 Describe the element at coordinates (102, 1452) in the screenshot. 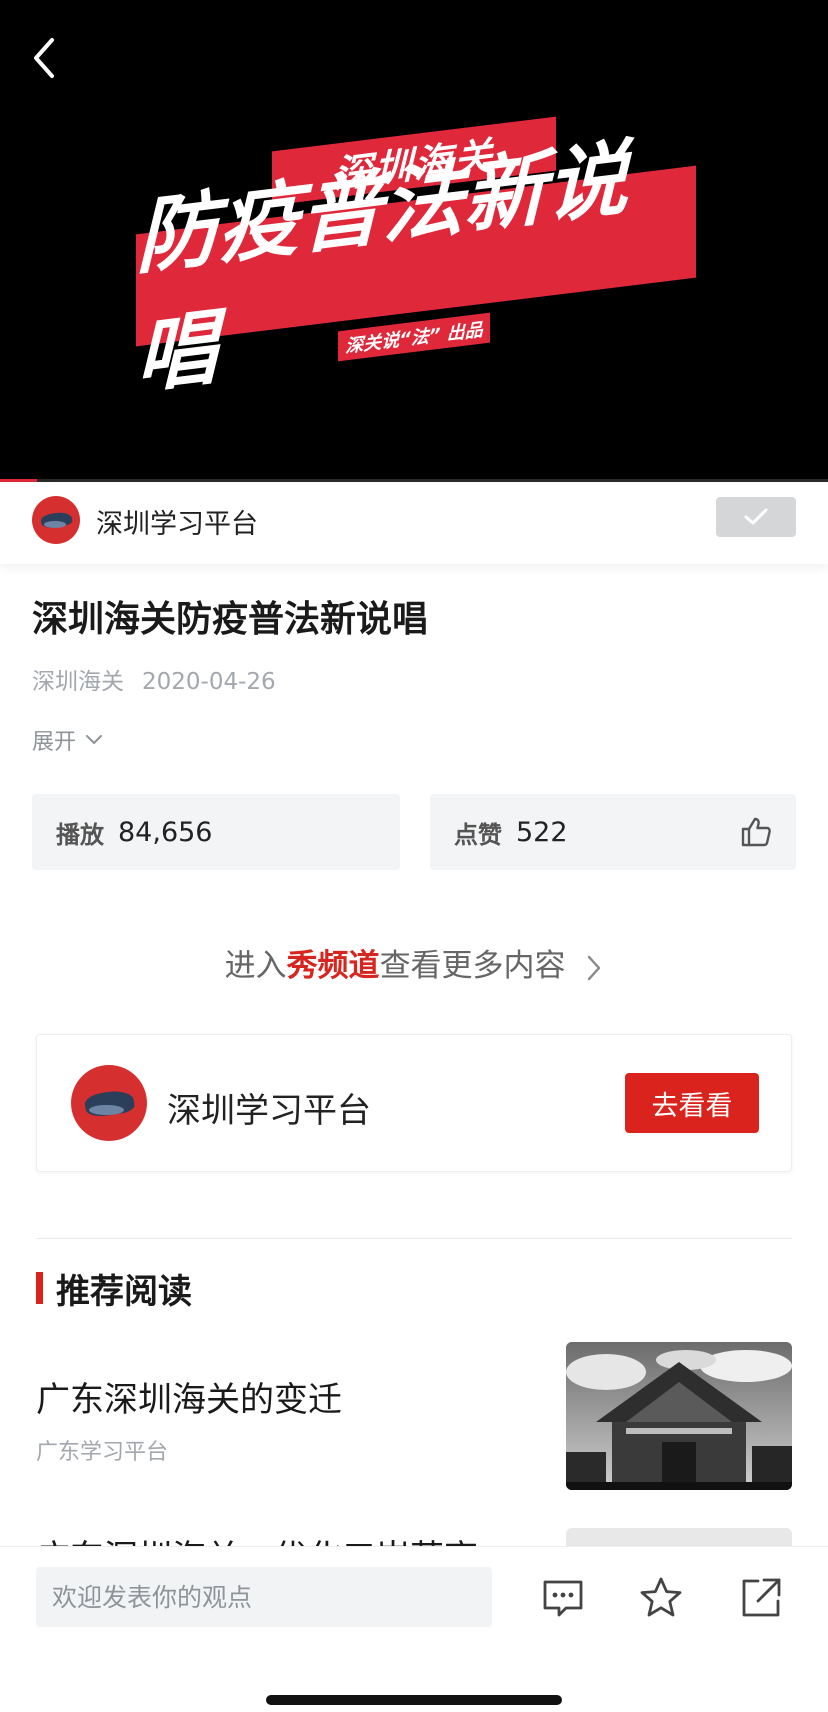

I see `recommended-item-source: 广东学习平台` at that location.